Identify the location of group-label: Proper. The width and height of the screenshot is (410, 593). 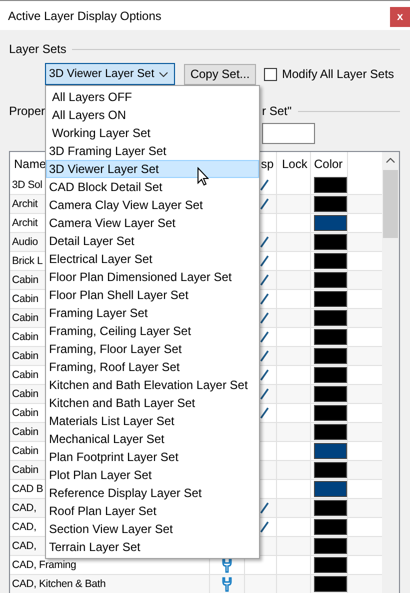
(27, 111).